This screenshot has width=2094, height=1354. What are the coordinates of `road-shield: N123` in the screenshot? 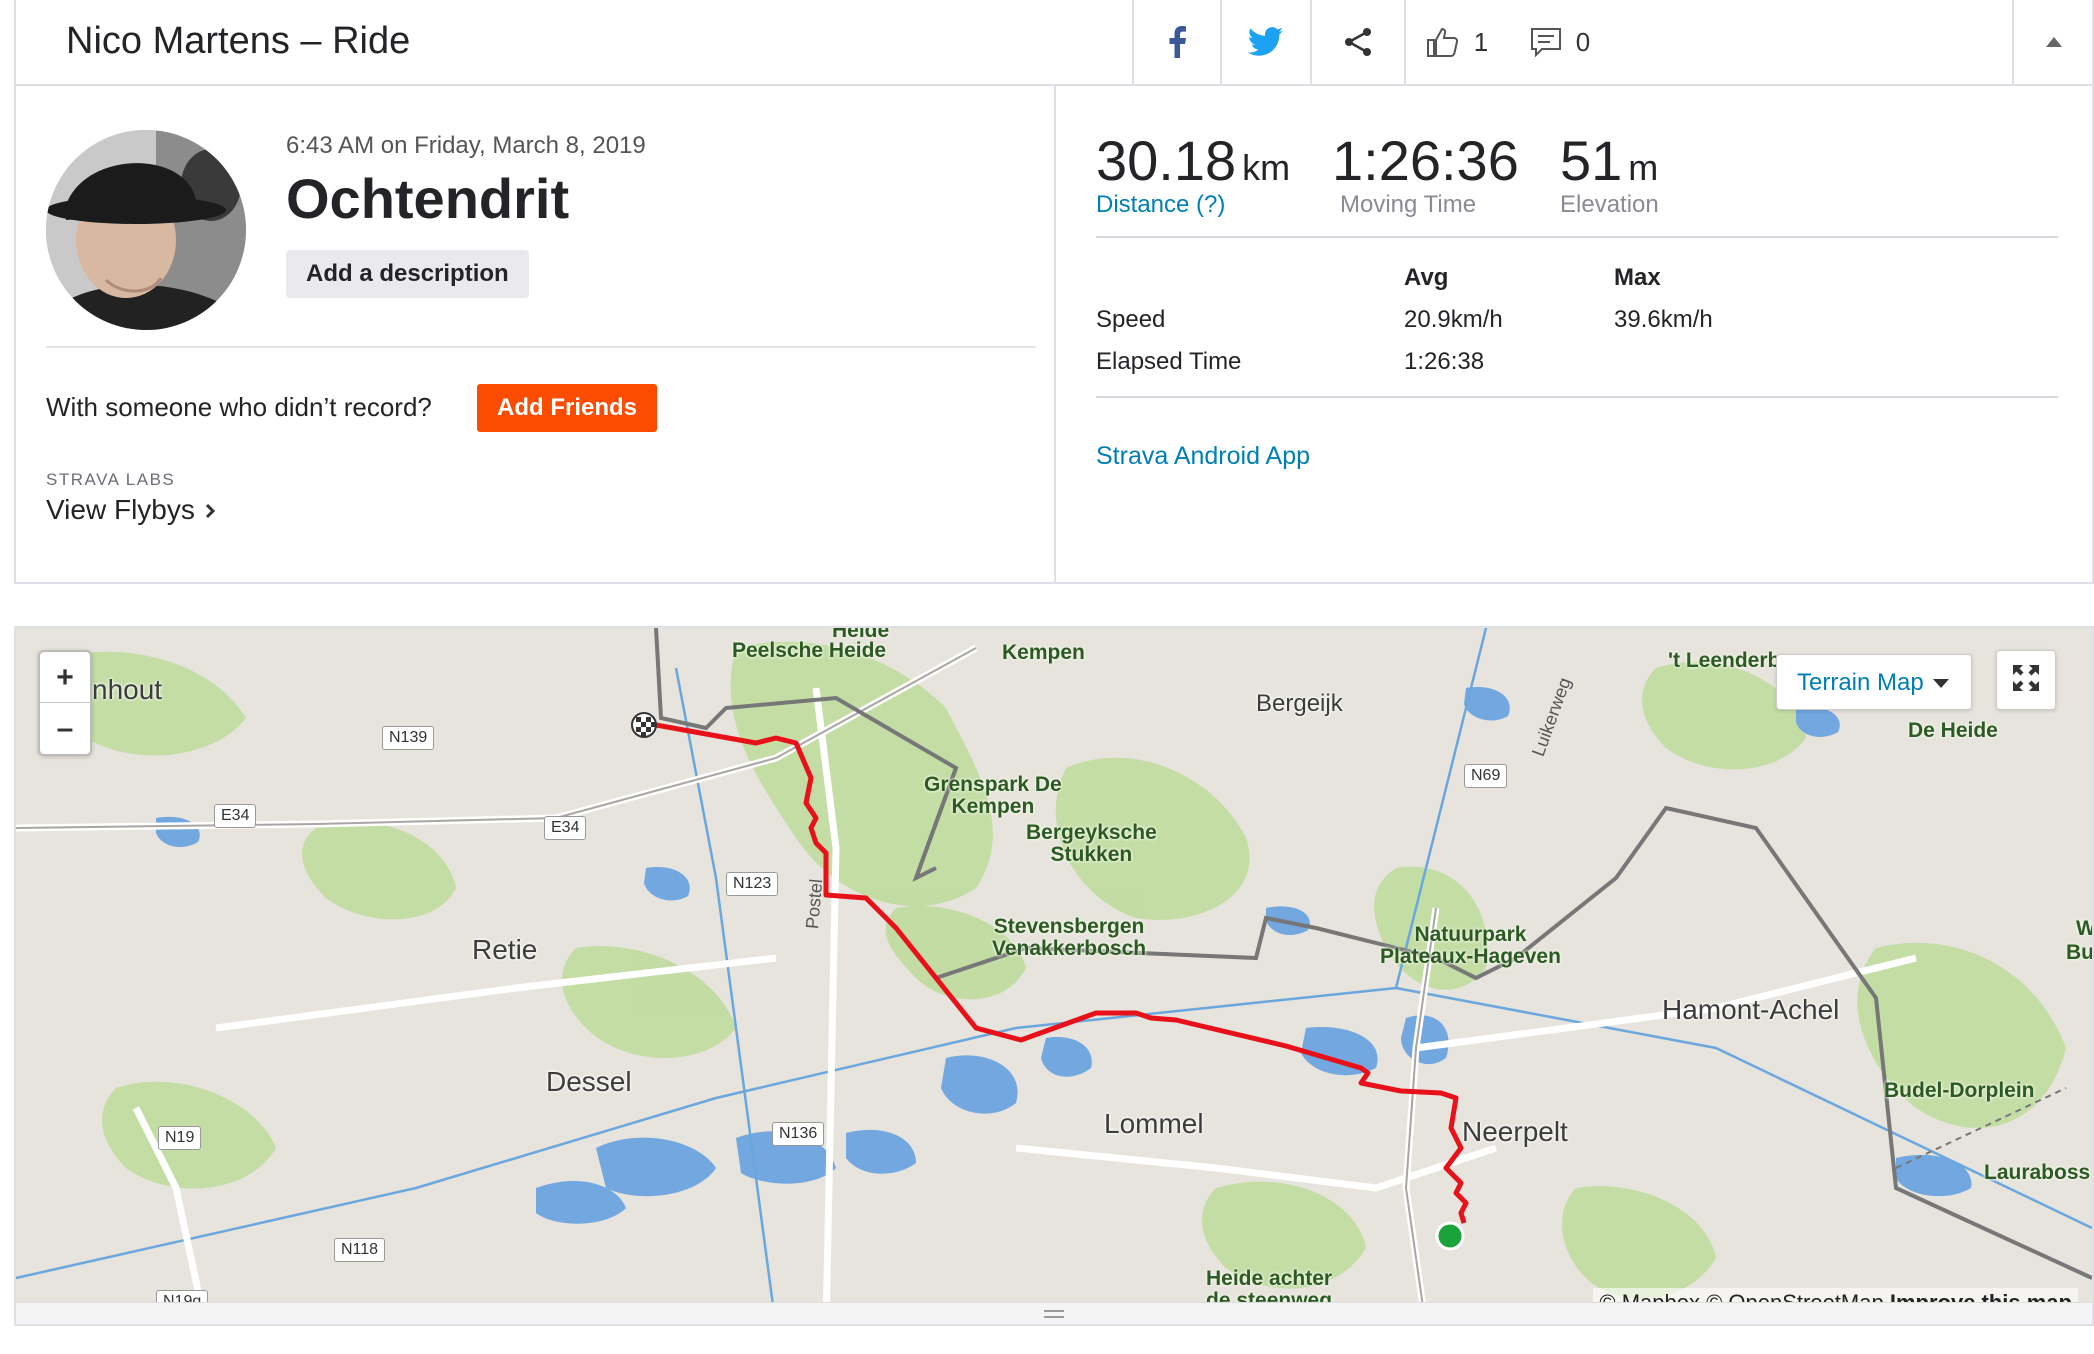 It's located at (752, 884).